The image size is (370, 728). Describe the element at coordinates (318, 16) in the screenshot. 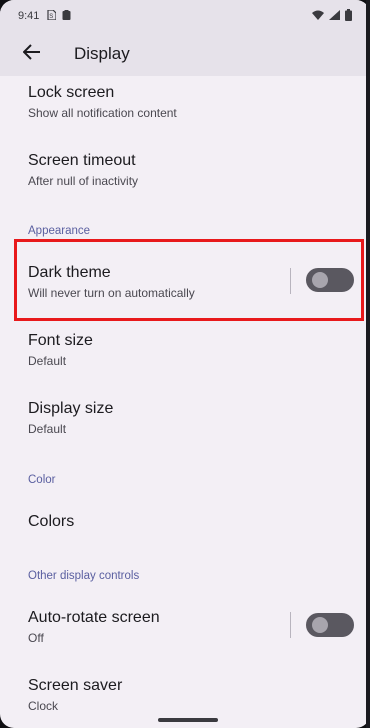

I see `wifi-icon` at that location.